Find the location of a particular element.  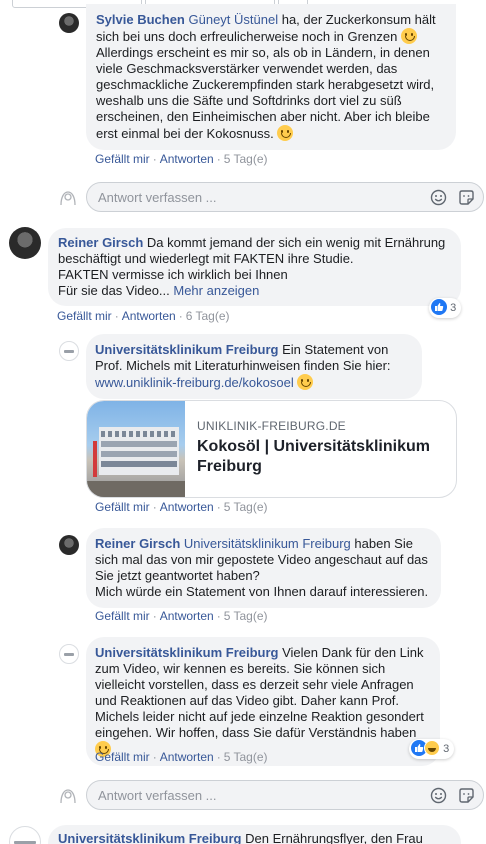

see-more-link: Mehr anzeigen is located at coordinates (216, 290).